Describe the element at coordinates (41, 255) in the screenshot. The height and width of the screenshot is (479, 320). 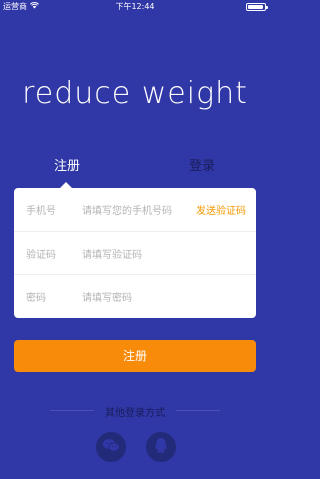
I see `code-label: 验证码` at that location.